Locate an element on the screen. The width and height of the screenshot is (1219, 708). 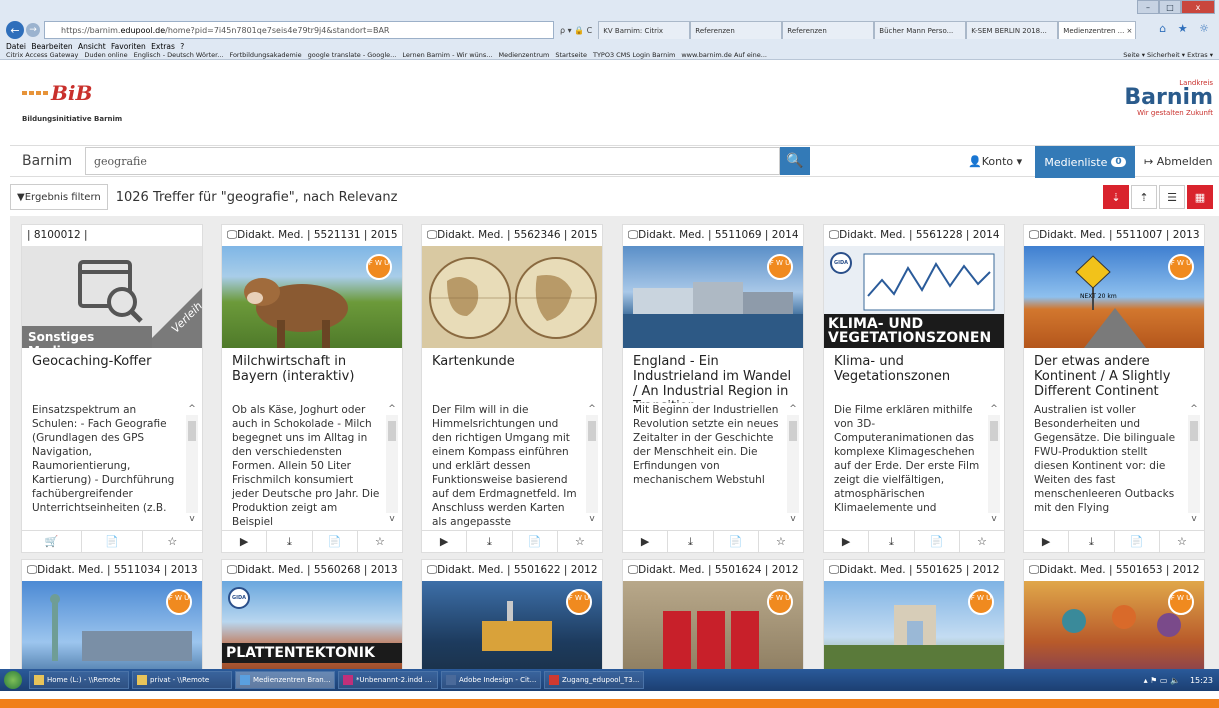
media-card: 🖵Didakt. Med. | 5501625 | 2012 F W U is located at coordinates (914, 614).